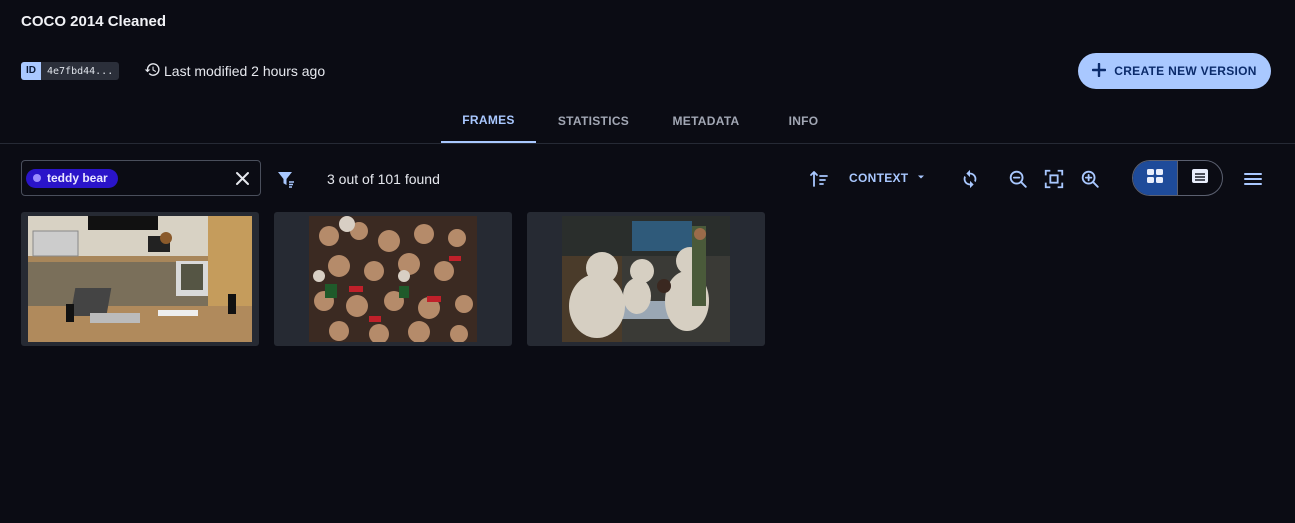  Describe the element at coordinates (152, 71) in the screenshot. I see `history-icon` at that location.